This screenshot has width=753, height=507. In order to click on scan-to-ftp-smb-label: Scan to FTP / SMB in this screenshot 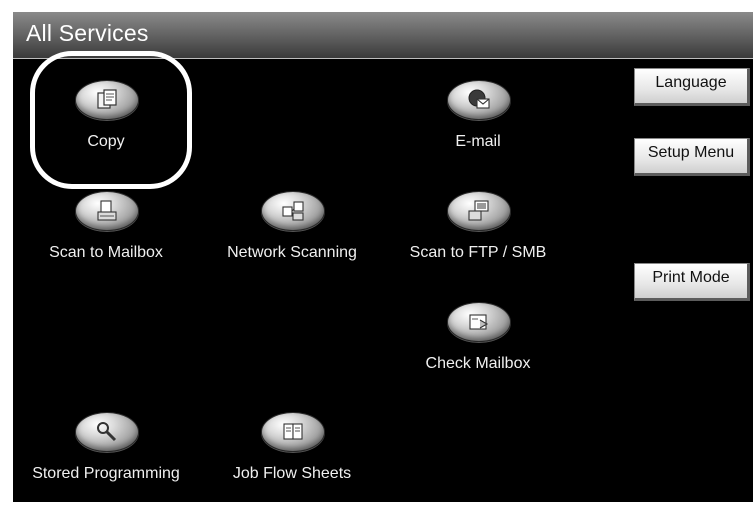, I will do `click(478, 252)`.